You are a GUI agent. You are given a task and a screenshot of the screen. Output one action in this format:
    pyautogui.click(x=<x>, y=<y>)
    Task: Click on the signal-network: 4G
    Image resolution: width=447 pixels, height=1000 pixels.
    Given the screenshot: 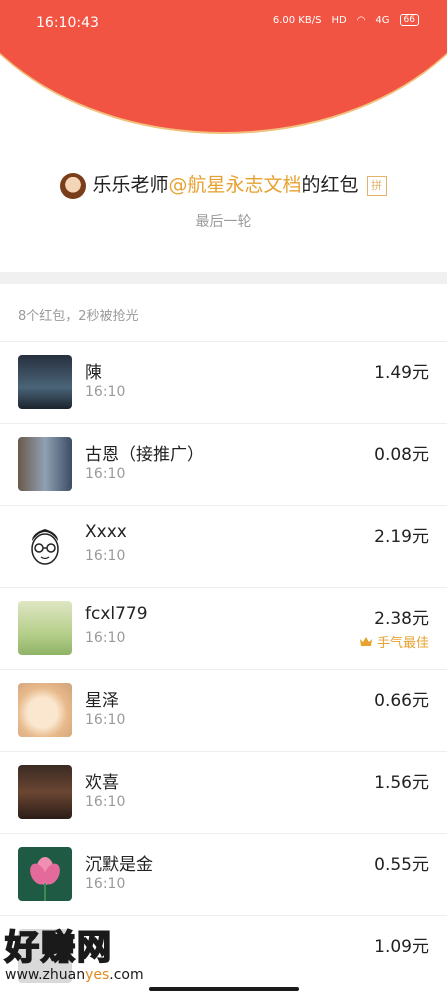 What is the action you would take?
    pyautogui.click(x=382, y=20)
    